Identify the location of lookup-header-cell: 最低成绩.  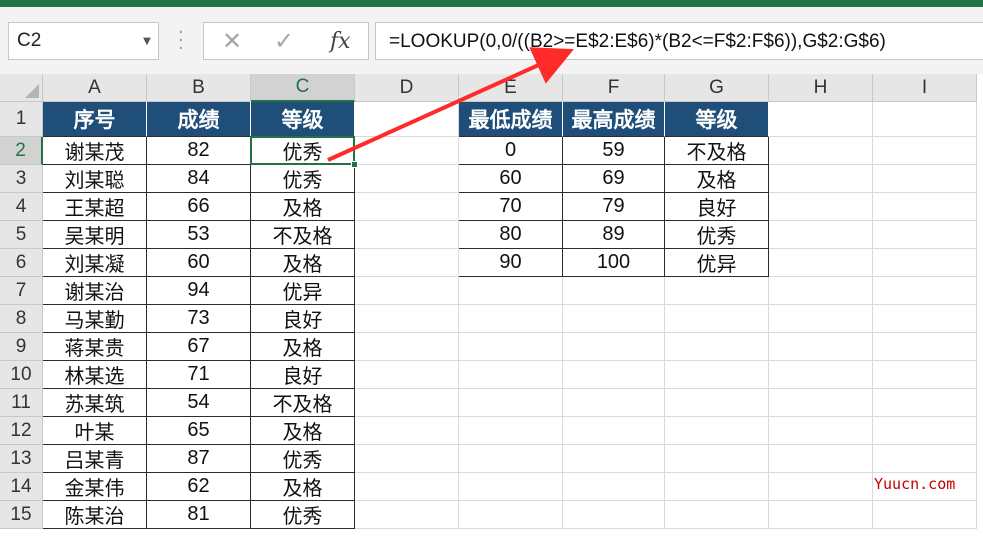
(511, 119).